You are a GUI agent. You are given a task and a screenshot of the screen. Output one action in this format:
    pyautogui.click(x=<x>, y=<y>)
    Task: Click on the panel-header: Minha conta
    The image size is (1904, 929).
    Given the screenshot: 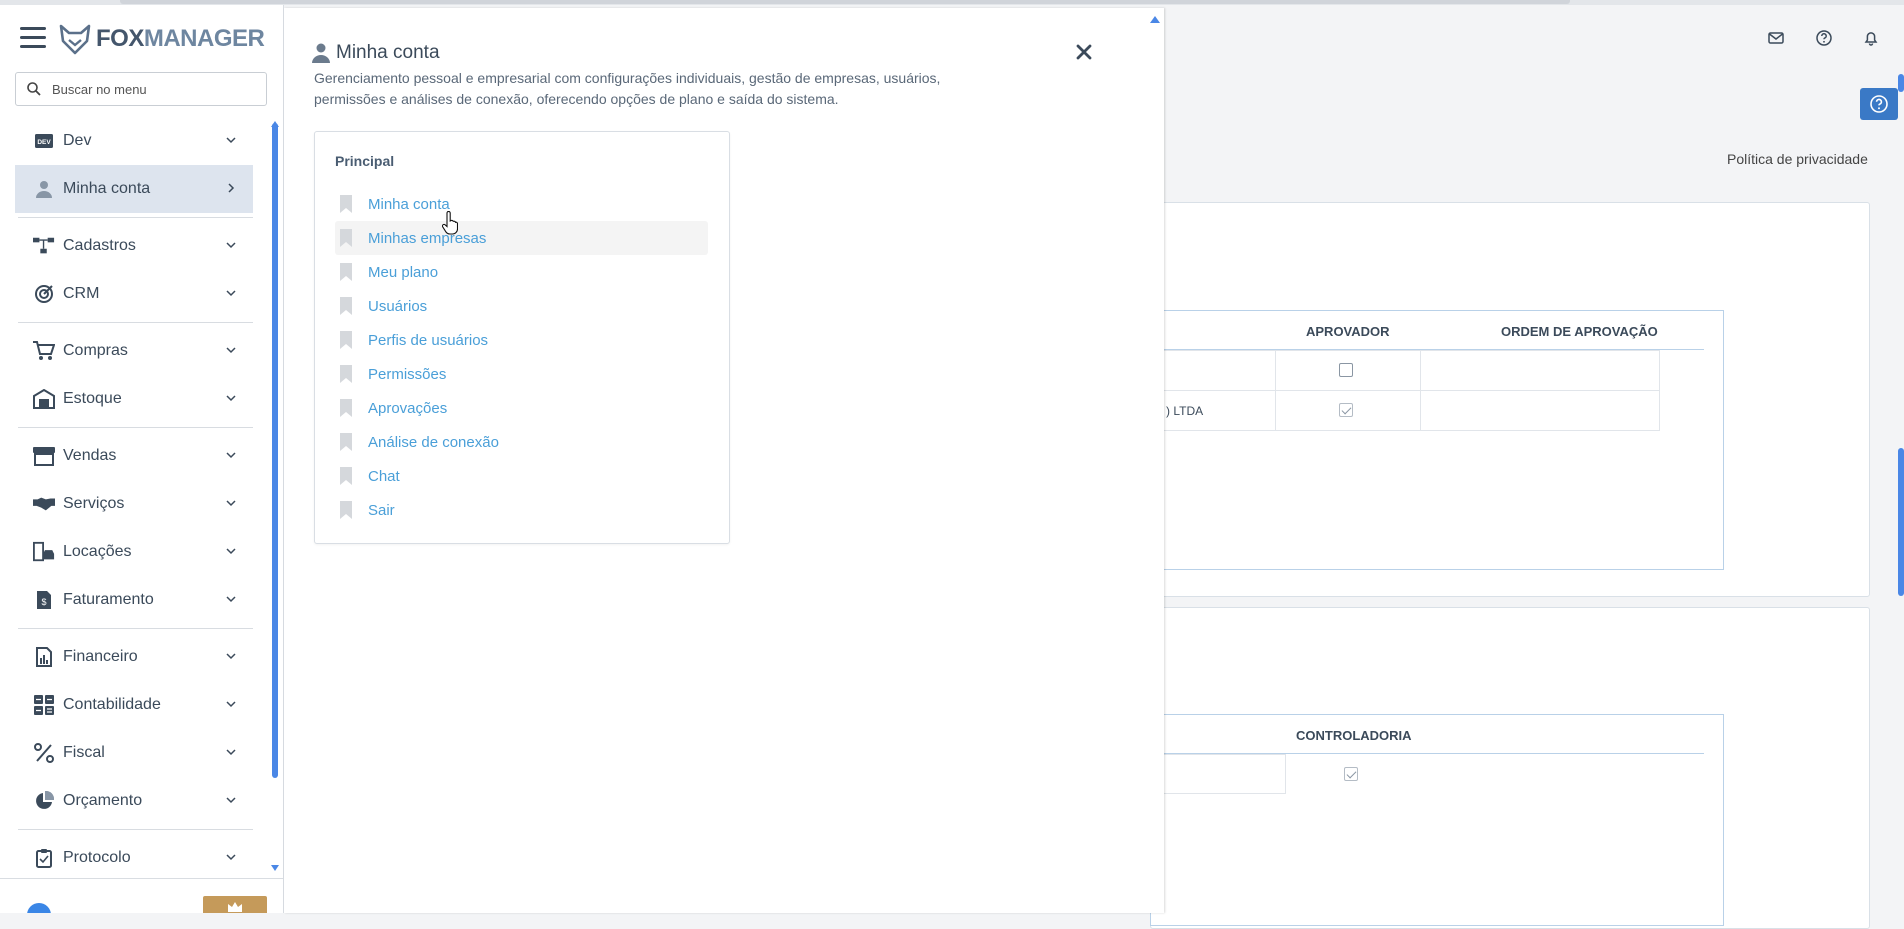 What is the action you would take?
    pyautogui.click(x=376, y=53)
    